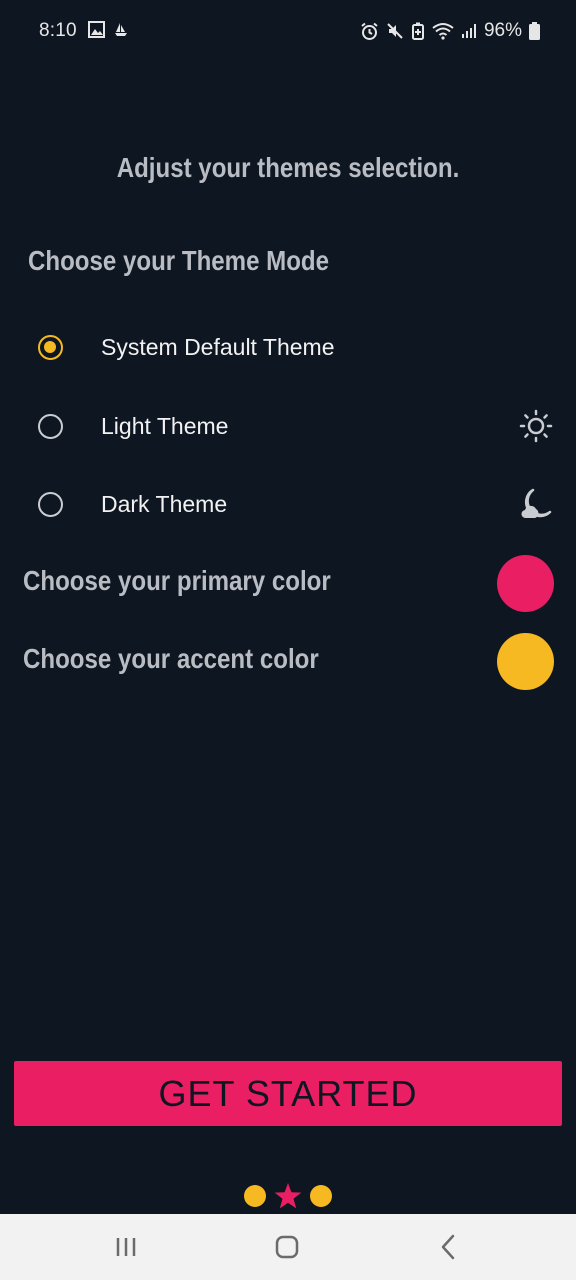 The height and width of the screenshot is (1280, 576). I want to click on primary-color-row: Choose your primary color, so click(288, 583).